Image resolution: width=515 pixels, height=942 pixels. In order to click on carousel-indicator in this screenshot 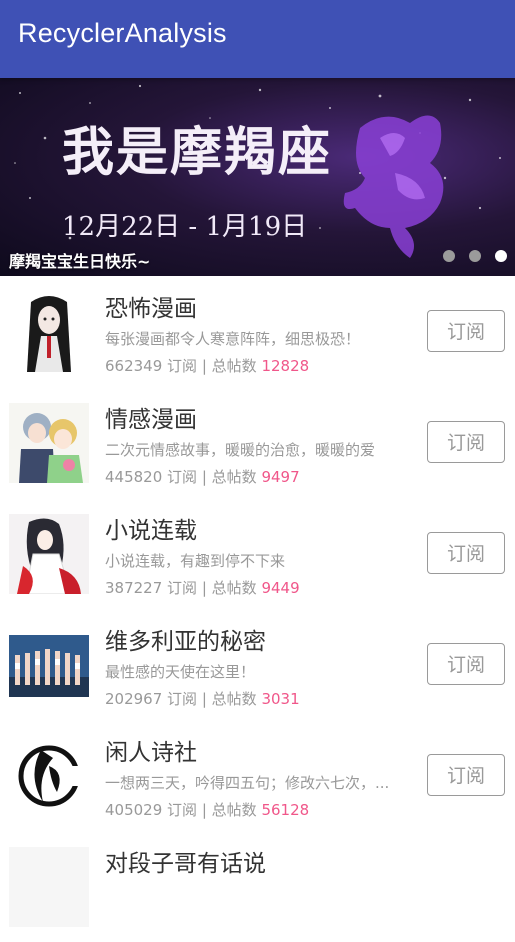, I will do `click(475, 256)`.